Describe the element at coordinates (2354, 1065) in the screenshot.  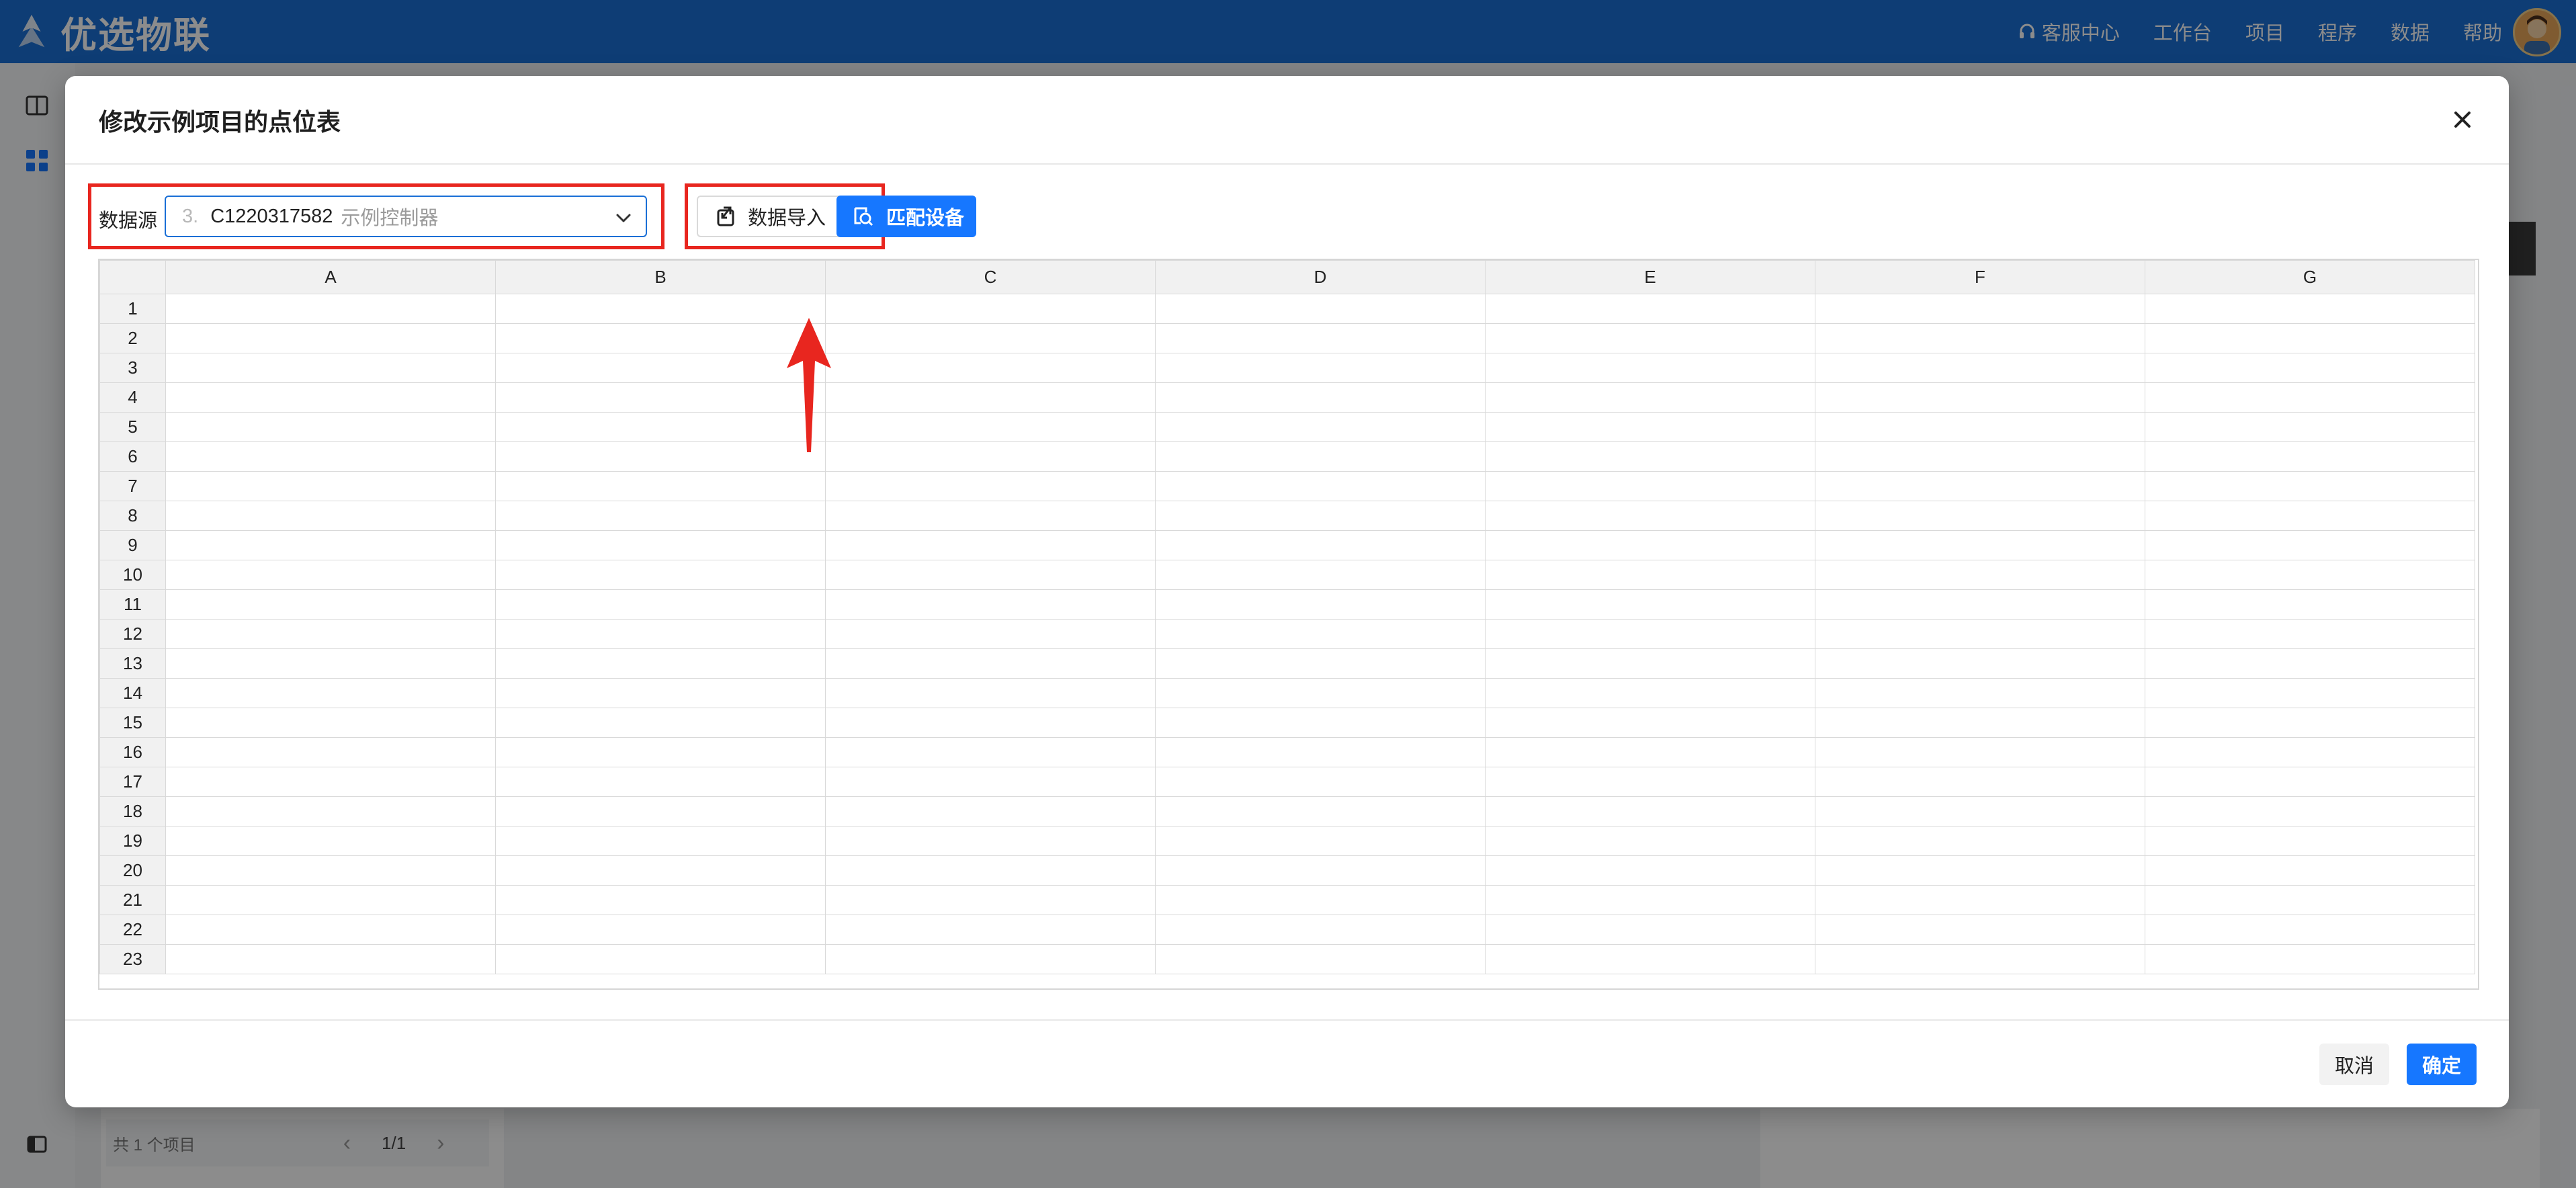
I see `cancel-button: 取消` at that location.